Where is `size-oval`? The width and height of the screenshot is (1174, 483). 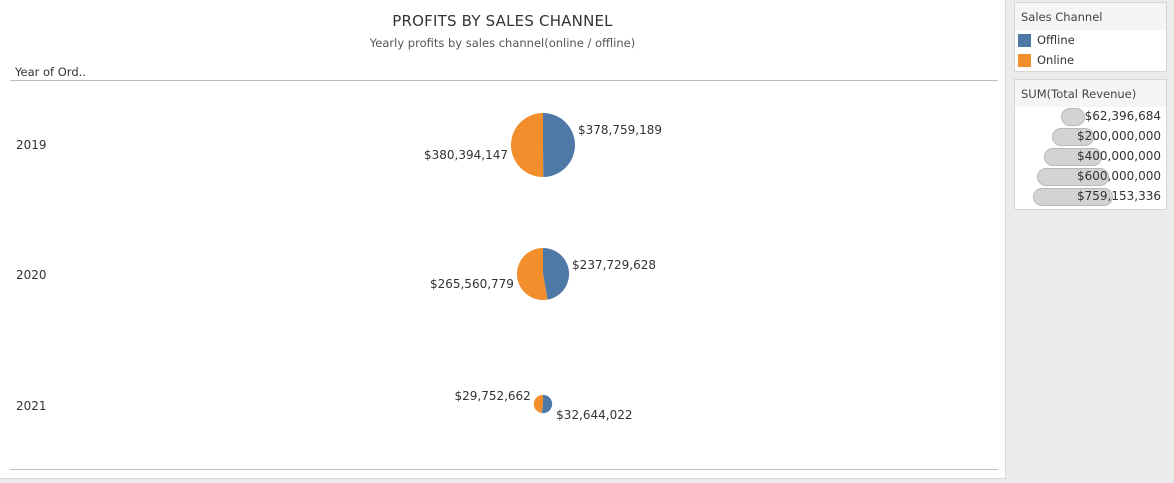 size-oval is located at coordinates (1073, 117).